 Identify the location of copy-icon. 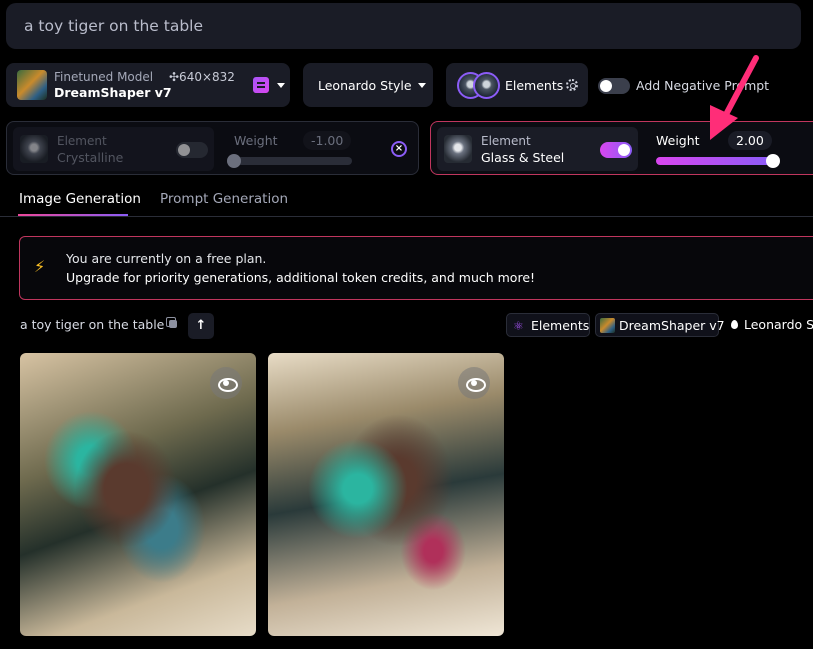
(172, 323).